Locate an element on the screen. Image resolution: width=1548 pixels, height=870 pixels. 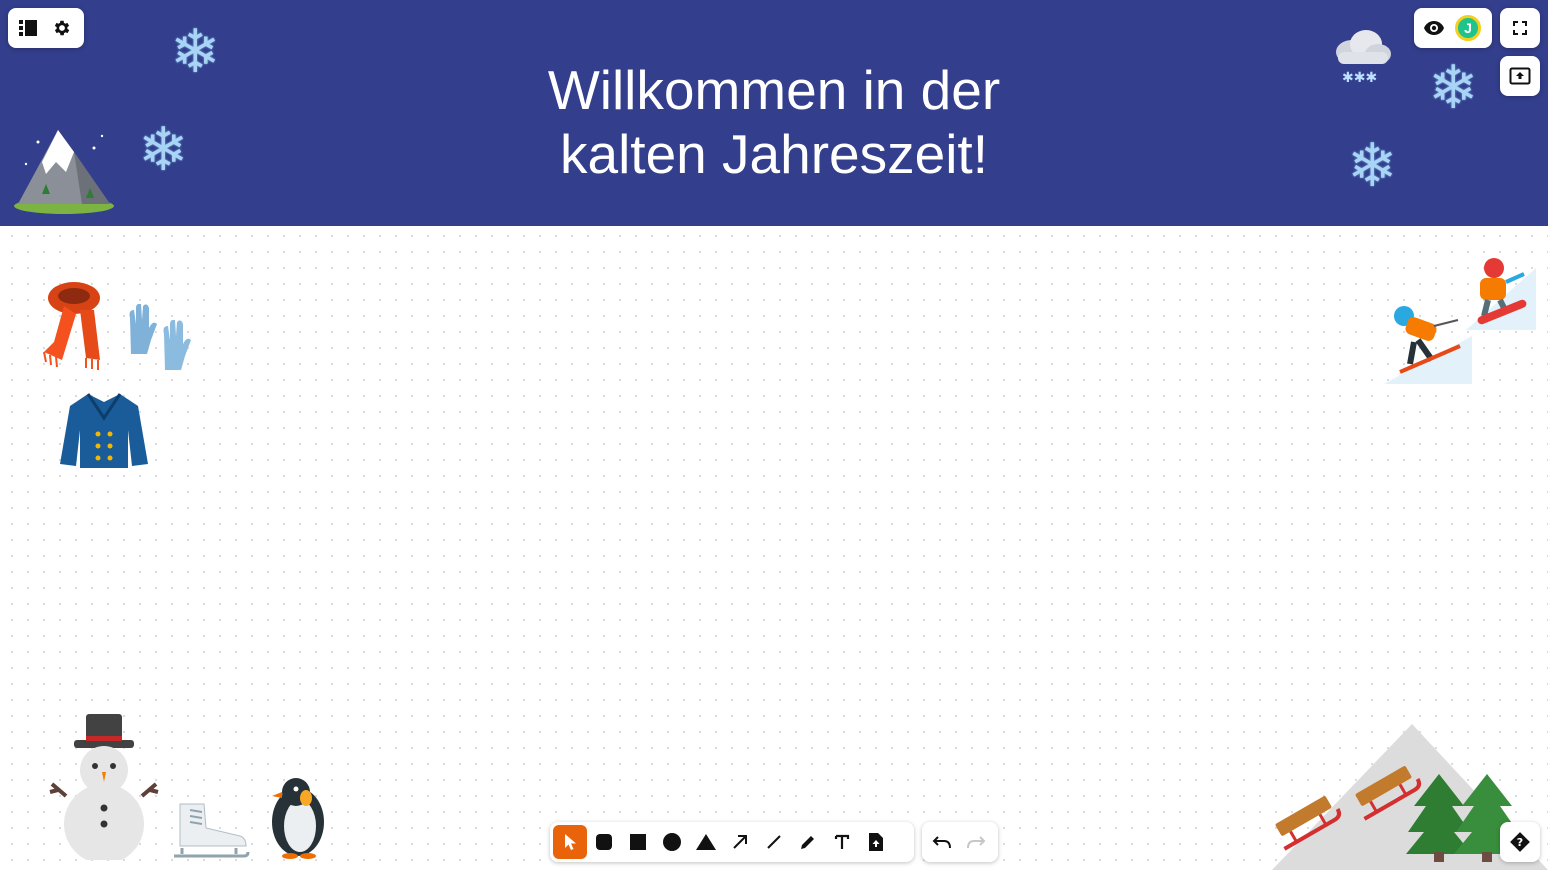
rounded-rect-tool is located at coordinates (604, 842).